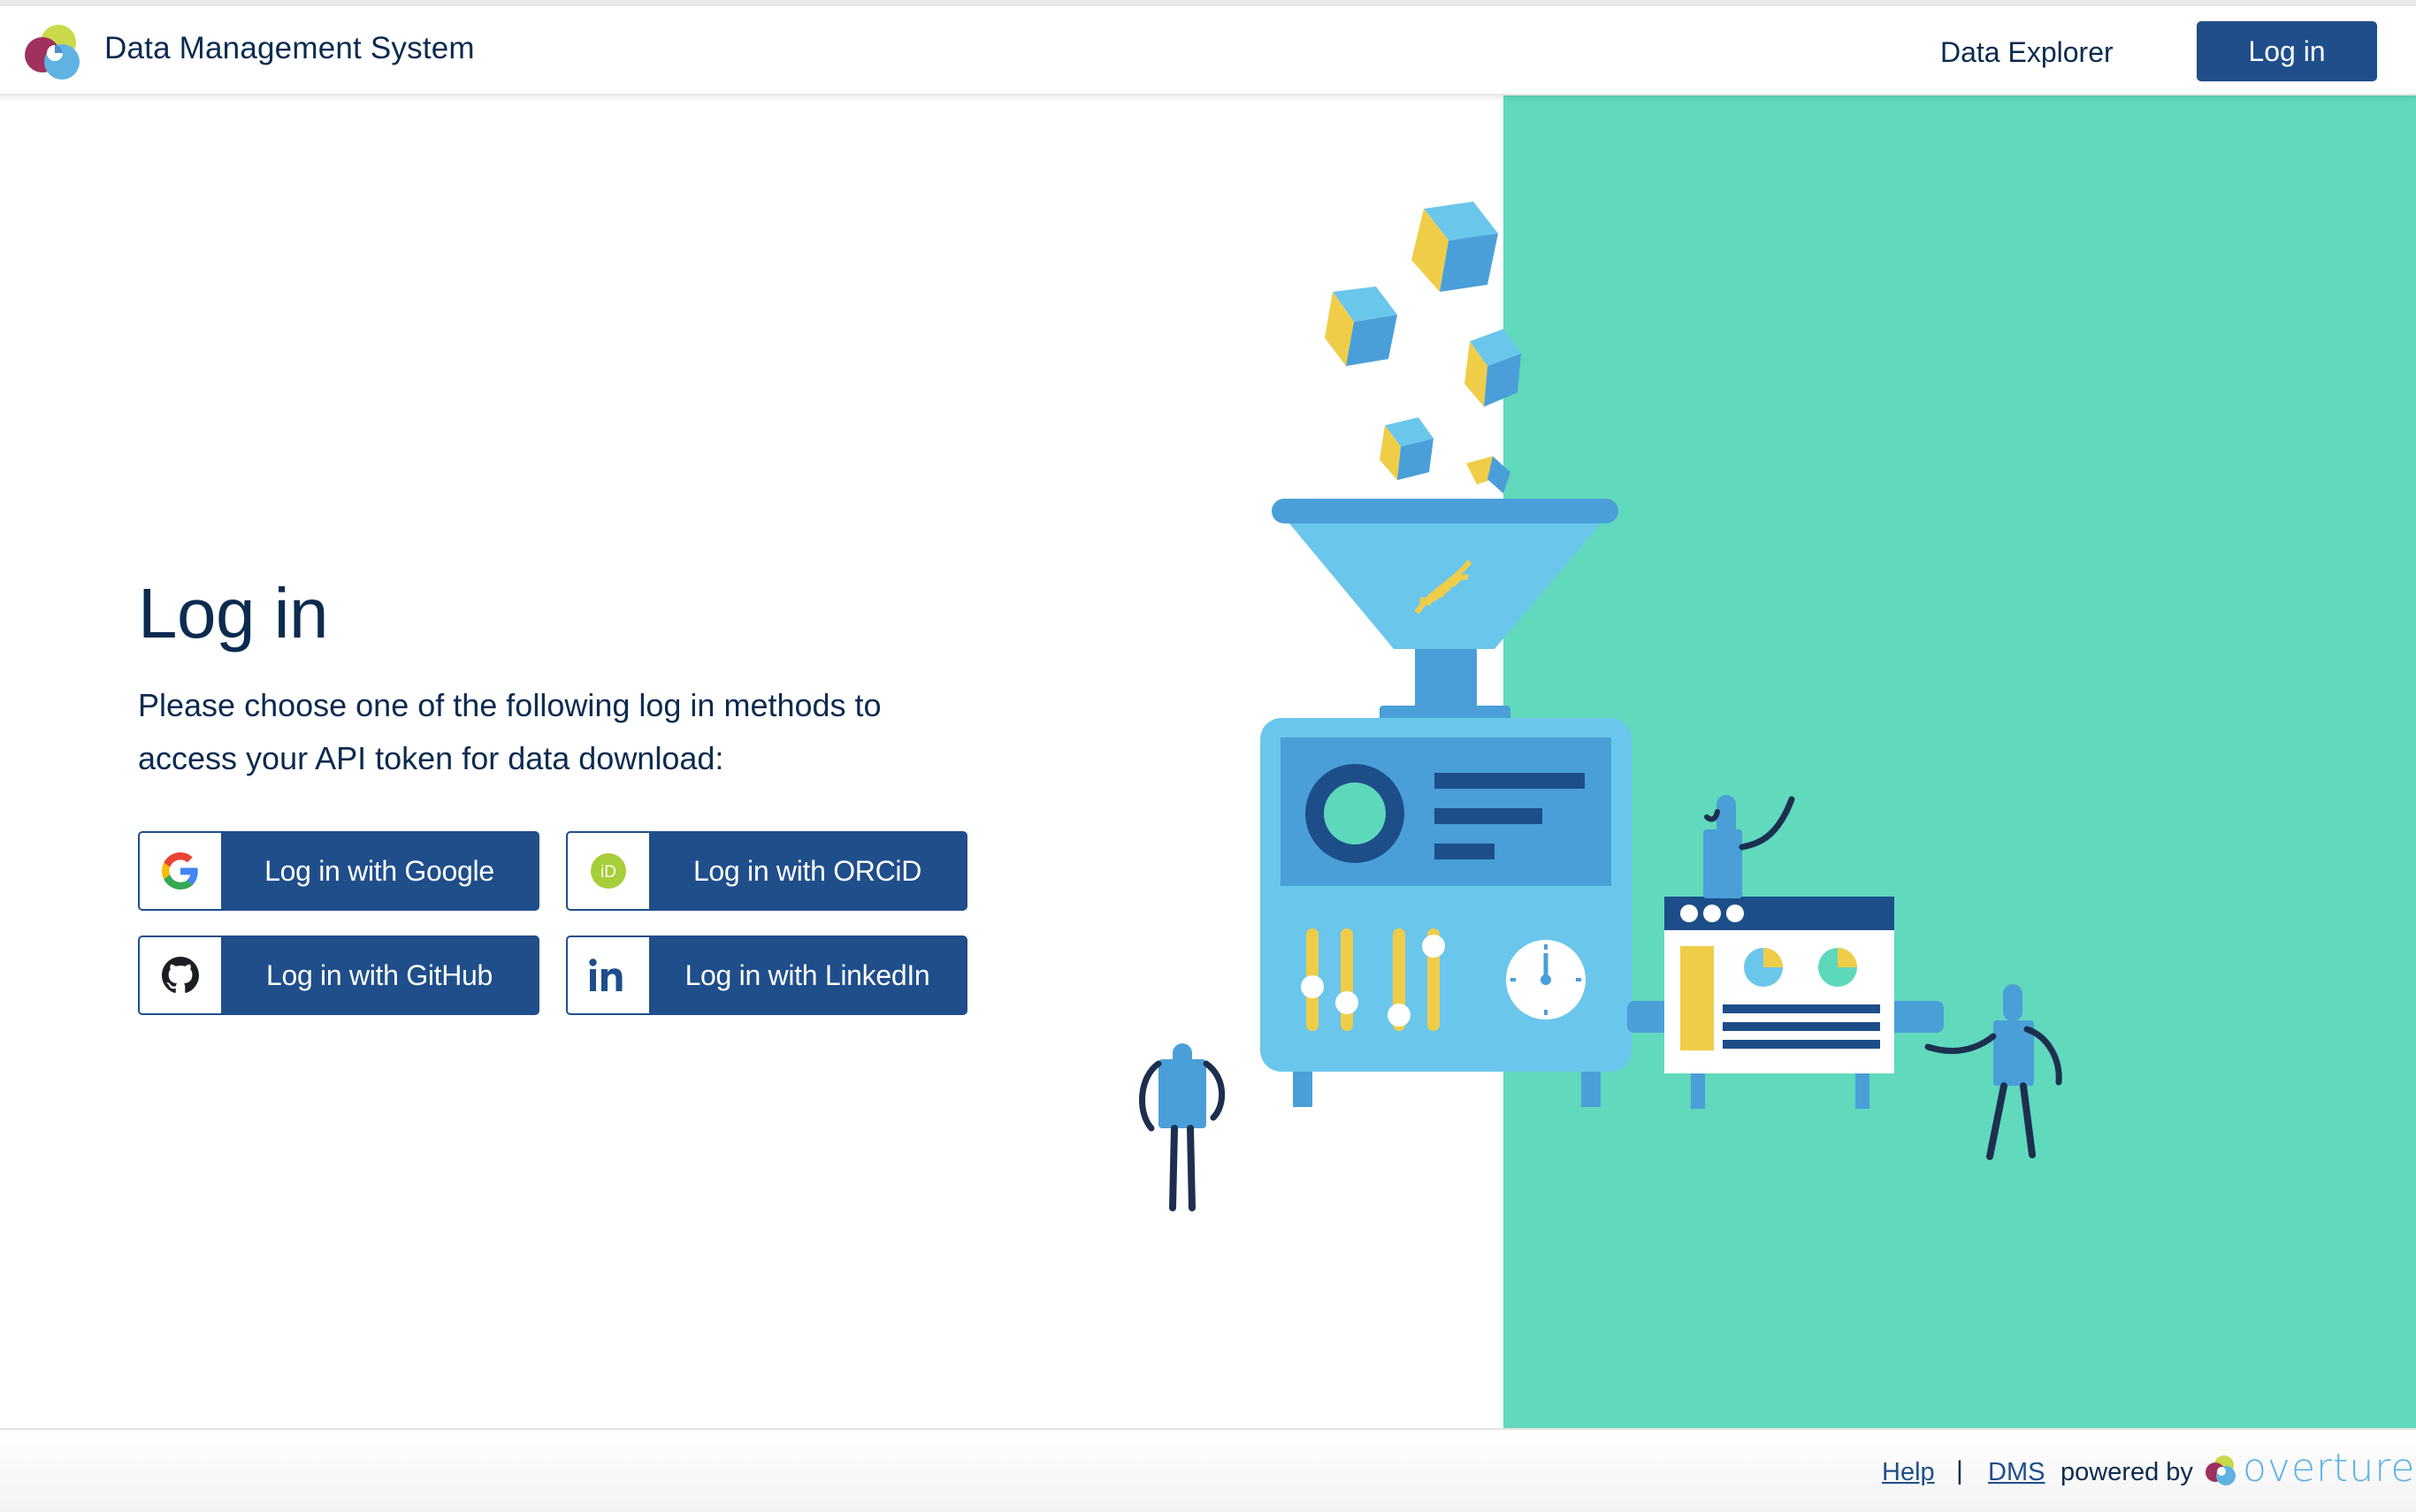 The height and width of the screenshot is (1512, 2416). I want to click on window-top-edge, so click(1208, 3).